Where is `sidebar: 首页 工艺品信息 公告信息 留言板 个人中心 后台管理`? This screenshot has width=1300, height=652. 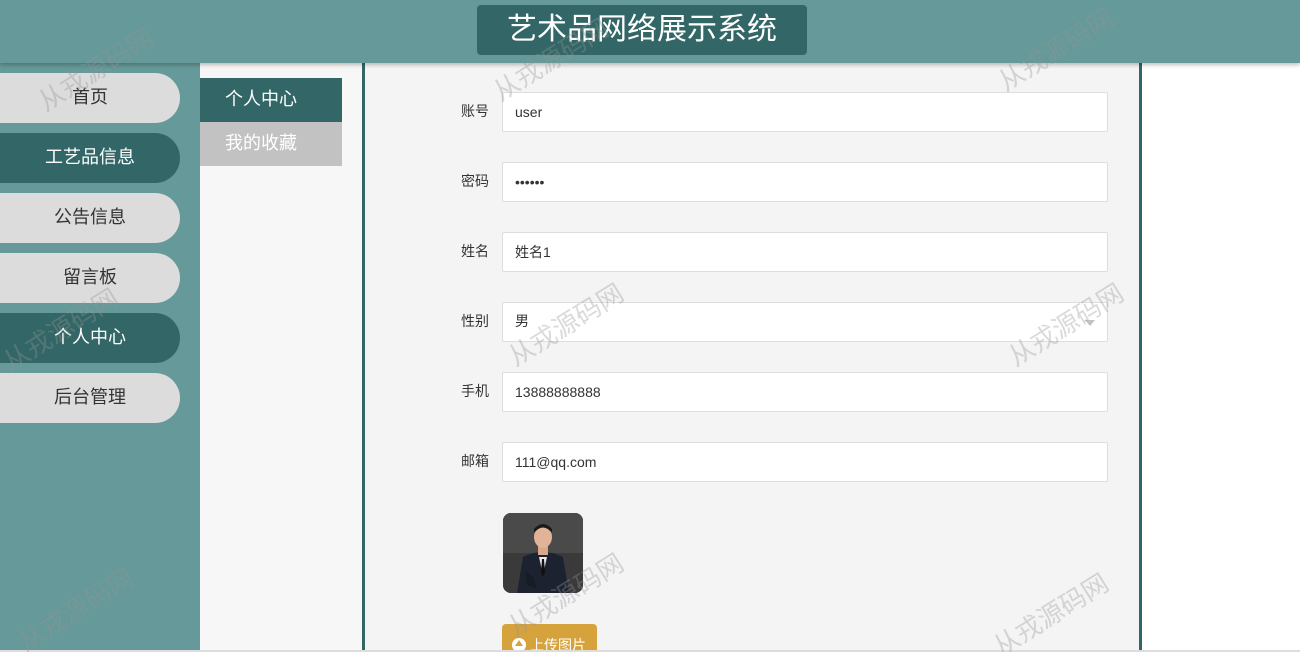 sidebar: 首页 工艺品信息 公告信息 留言板 个人中心 后台管理 is located at coordinates (100, 357).